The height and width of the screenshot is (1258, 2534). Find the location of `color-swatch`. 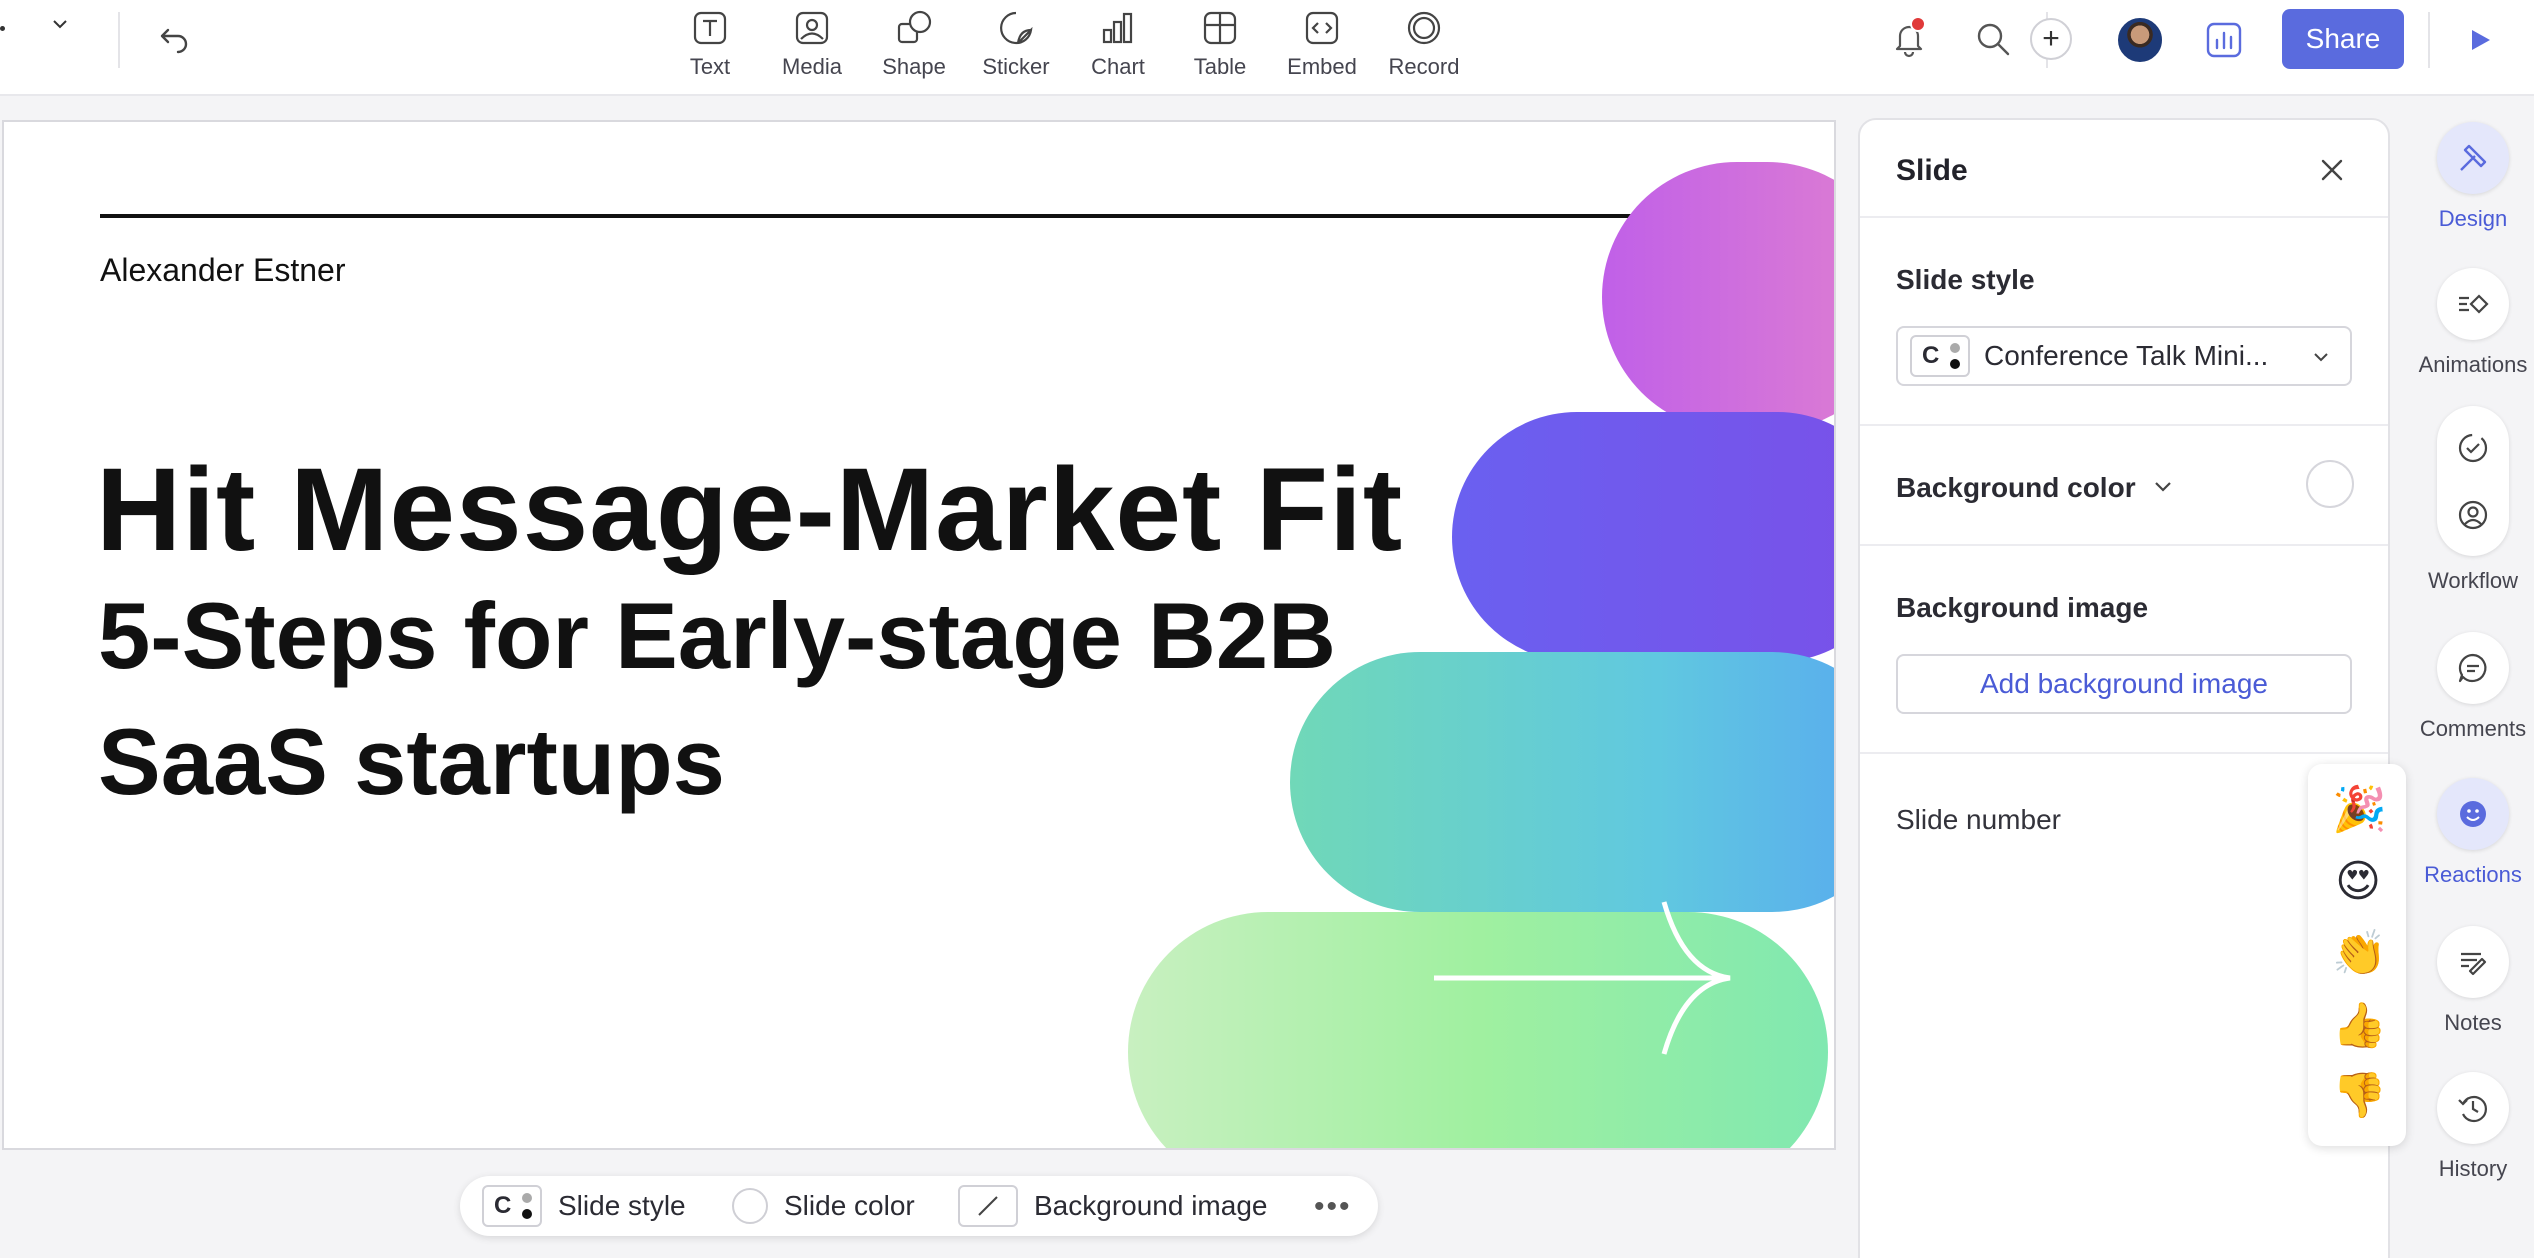

color-swatch is located at coordinates (750, 1206).